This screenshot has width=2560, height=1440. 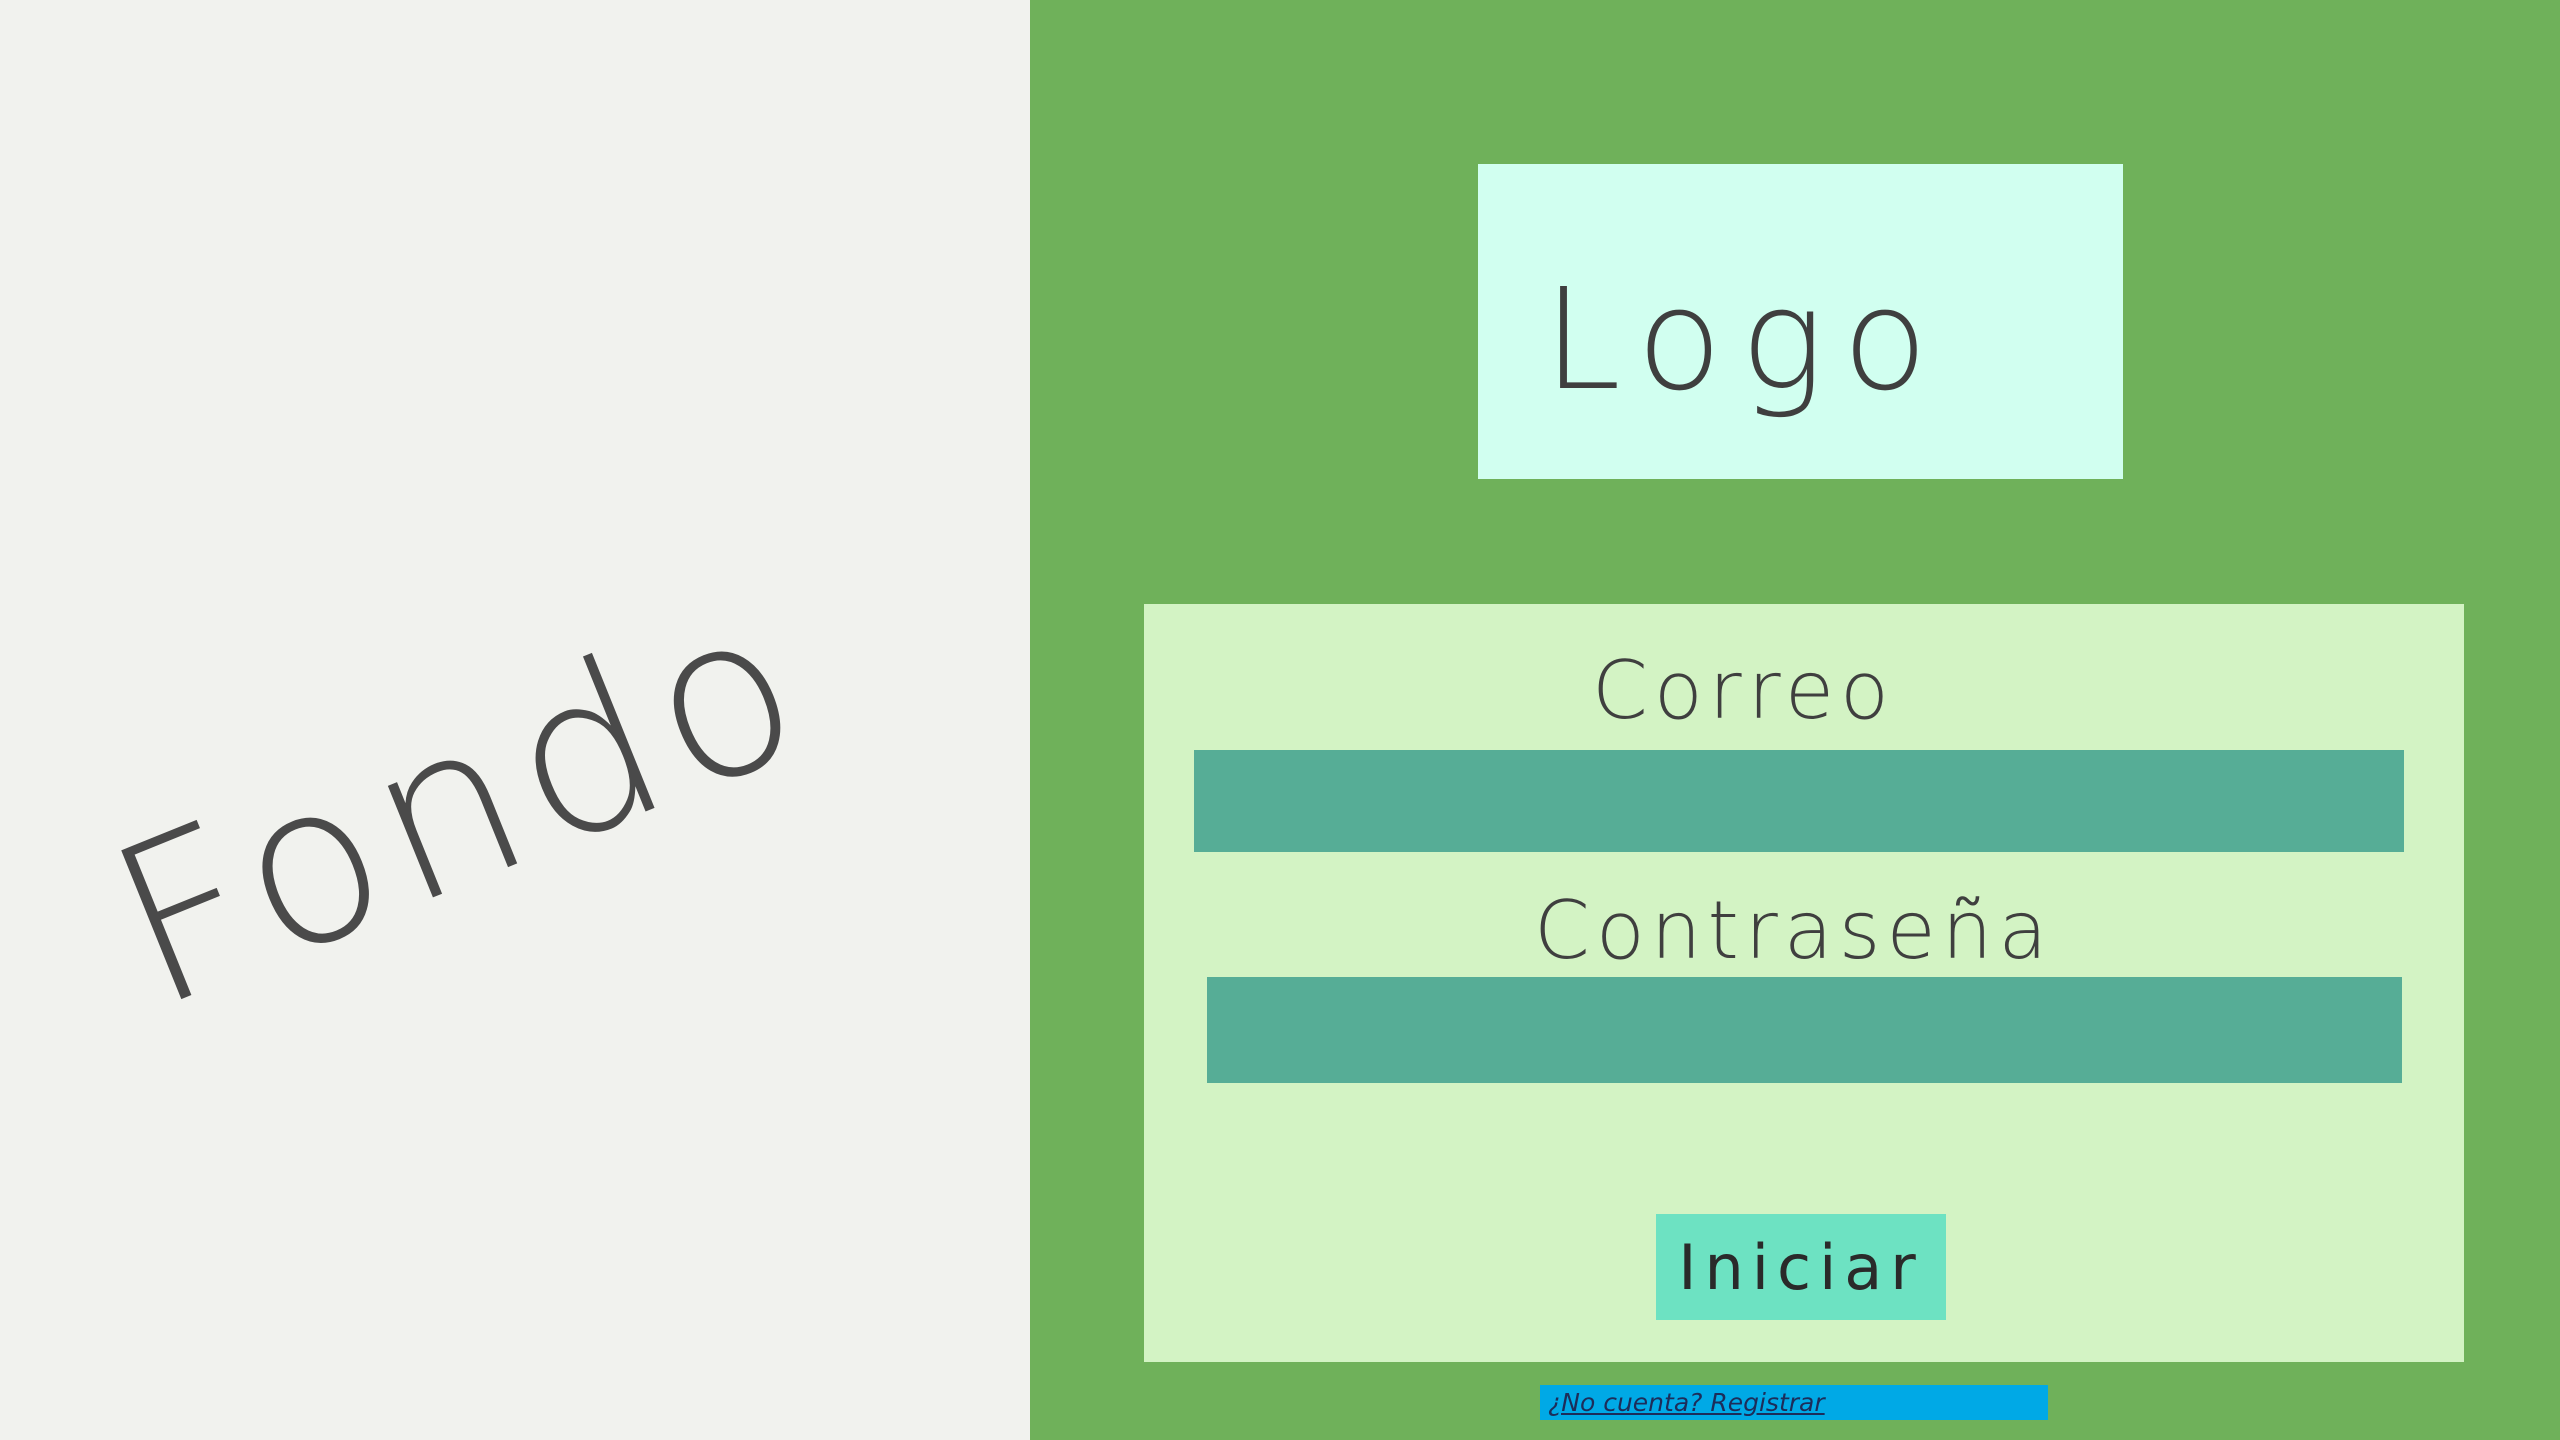 What do you see at coordinates (1794, 930) in the screenshot?
I see `password-label: Contraseña` at bounding box center [1794, 930].